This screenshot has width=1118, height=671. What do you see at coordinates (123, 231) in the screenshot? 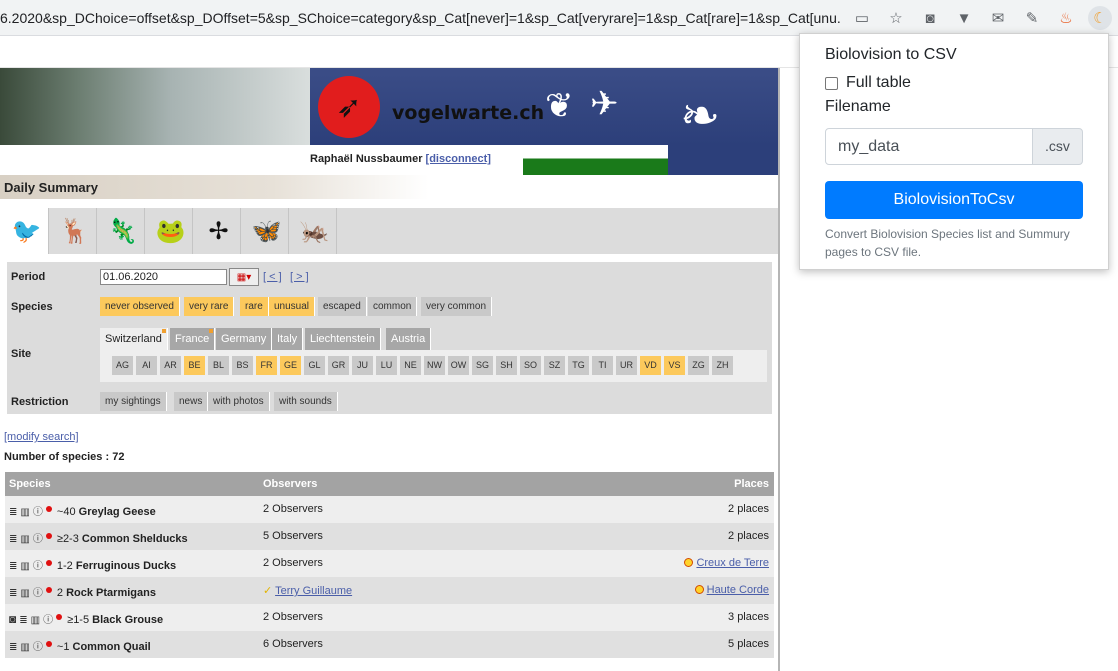
I see `tab-reptiles: 🦎` at bounding box center [123, 231].